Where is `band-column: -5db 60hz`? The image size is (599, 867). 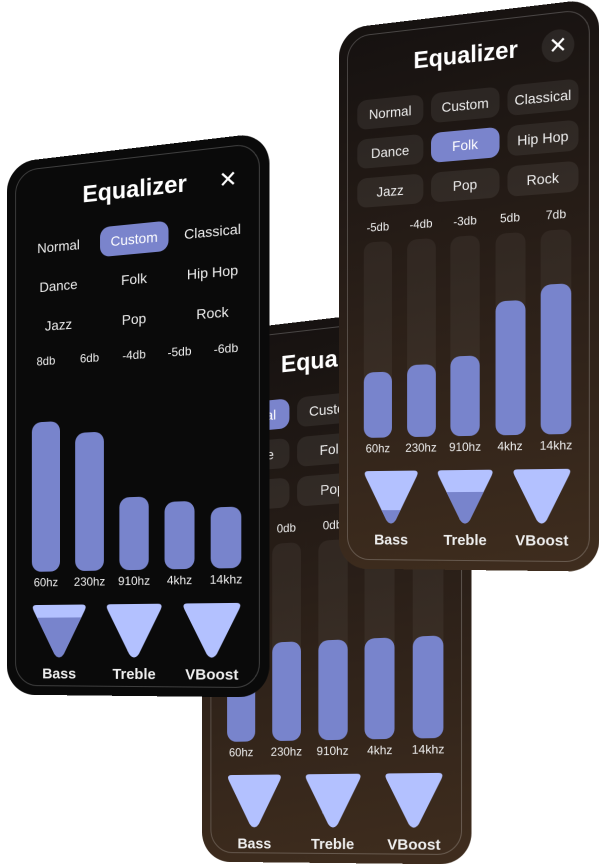
band-column: -5db 60hz is located at coordinates (378, 339).